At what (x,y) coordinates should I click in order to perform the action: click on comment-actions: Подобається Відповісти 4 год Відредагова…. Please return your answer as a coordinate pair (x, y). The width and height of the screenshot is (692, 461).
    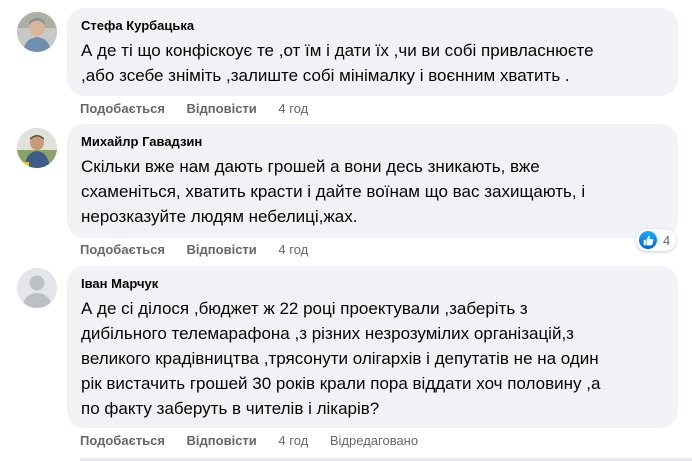
    Looking at the image, I should click on (249, 441).